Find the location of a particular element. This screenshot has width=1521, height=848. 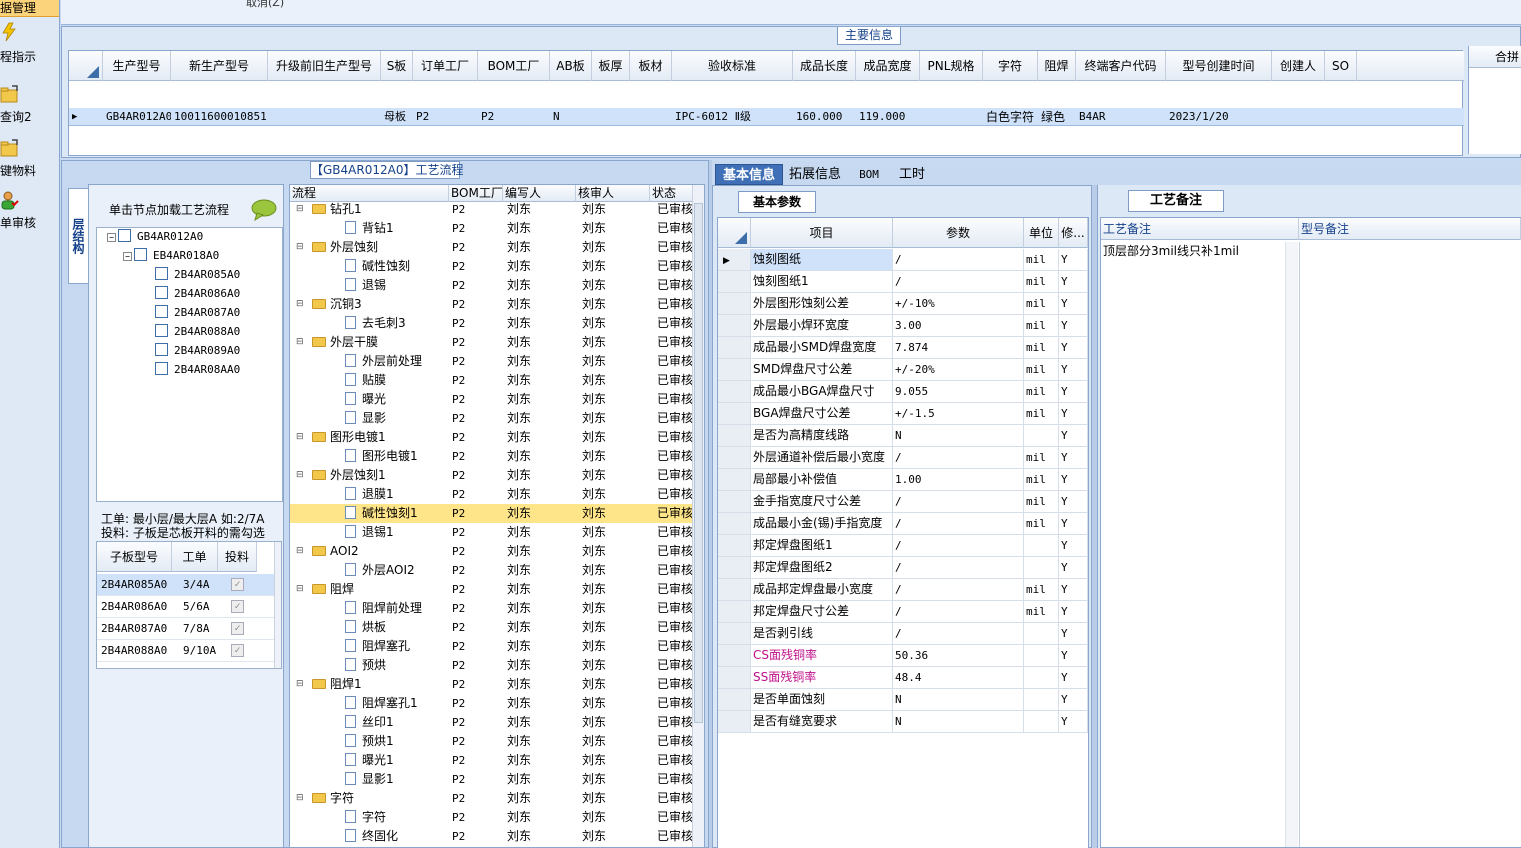

col-header: 订单工厂 is located at coordinates (445, 66).